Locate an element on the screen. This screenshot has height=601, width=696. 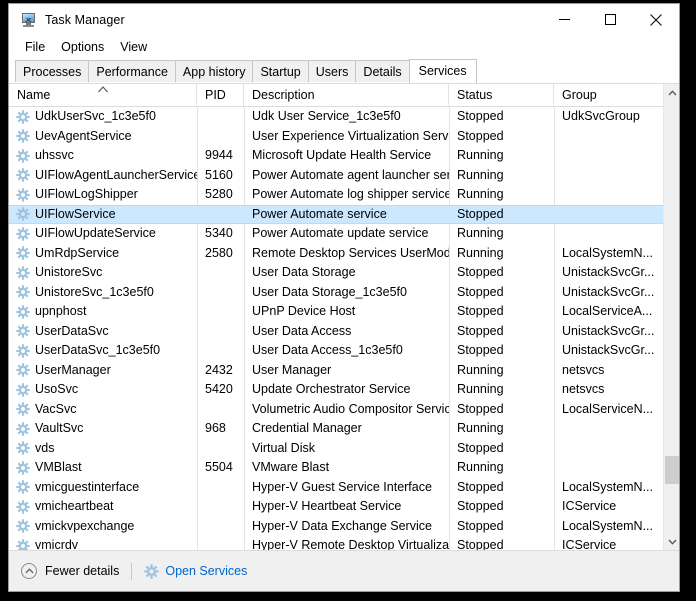
menu-options: Options is located at coordinates (82, 47).